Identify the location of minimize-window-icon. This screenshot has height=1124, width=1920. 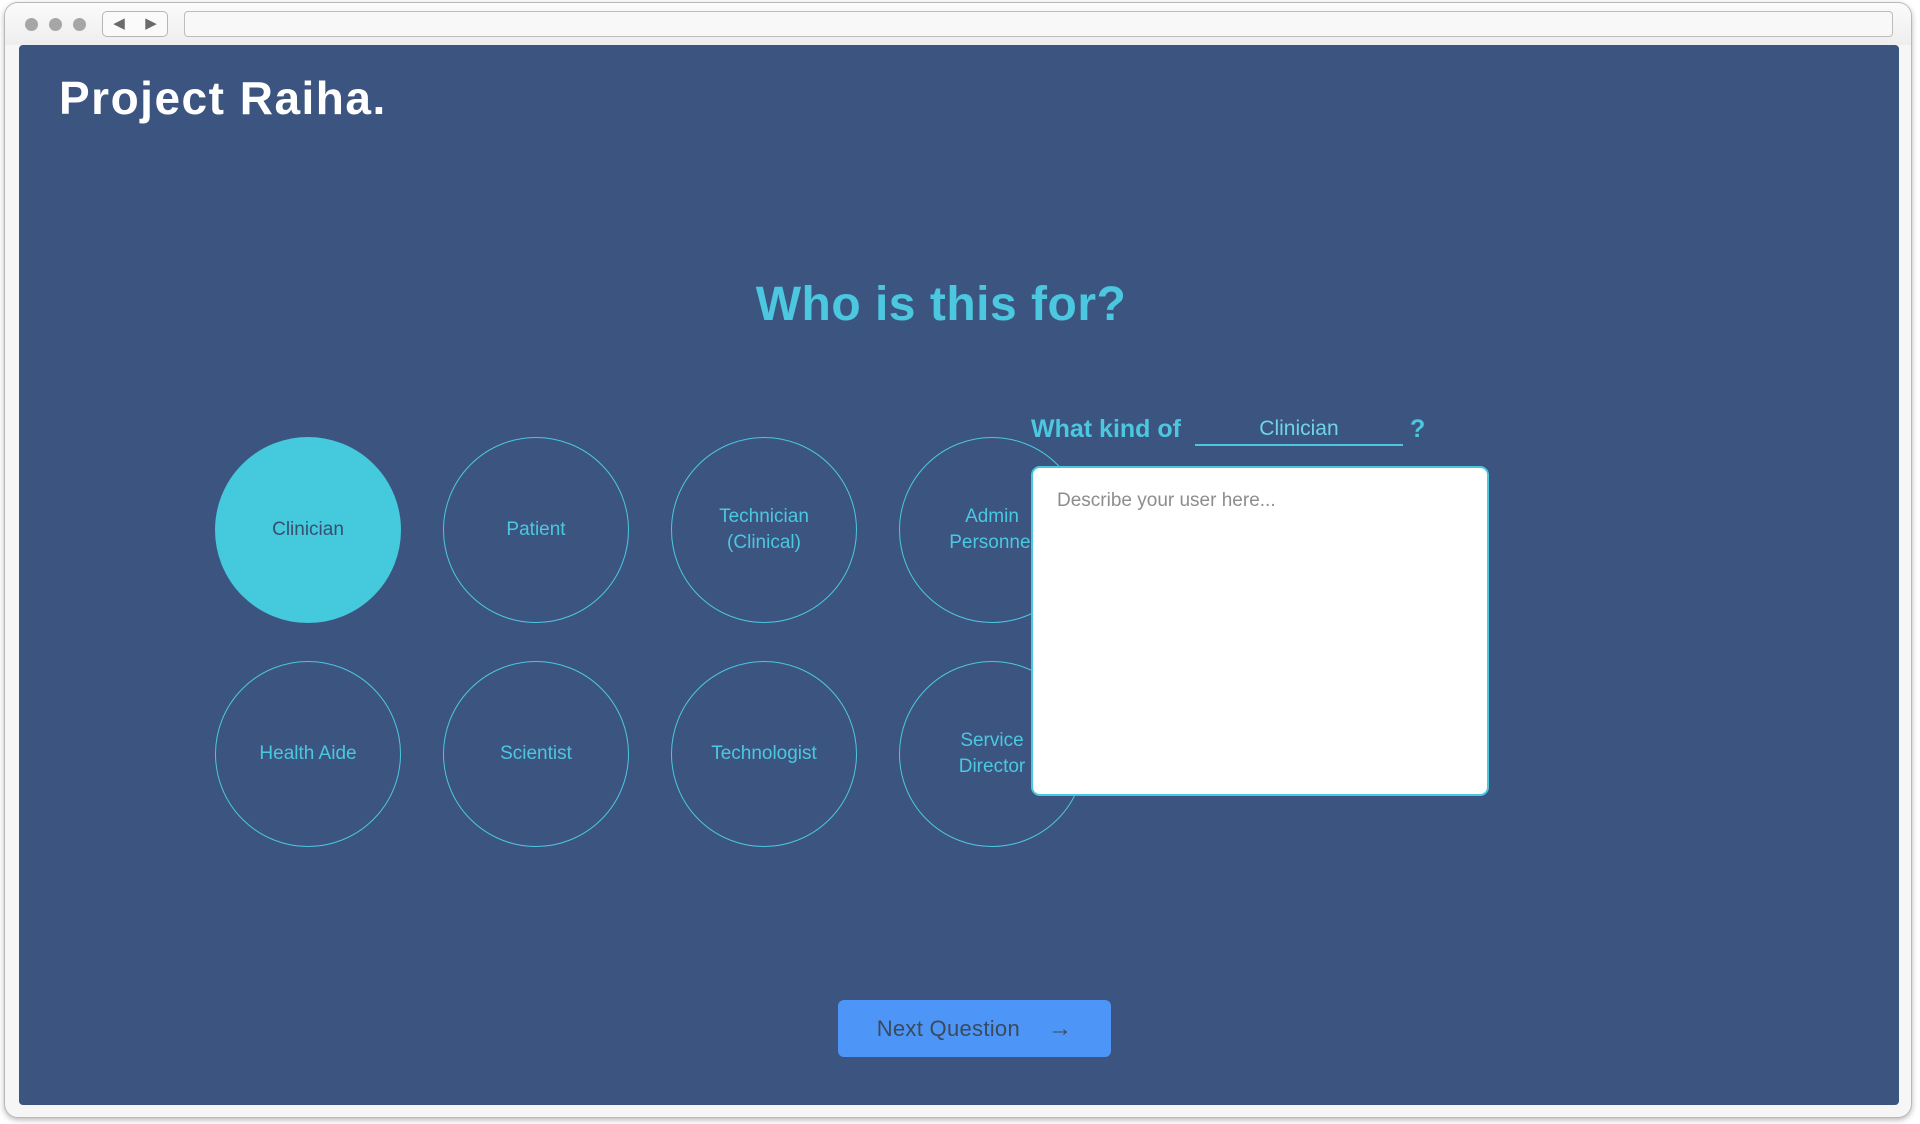
(55, 24).